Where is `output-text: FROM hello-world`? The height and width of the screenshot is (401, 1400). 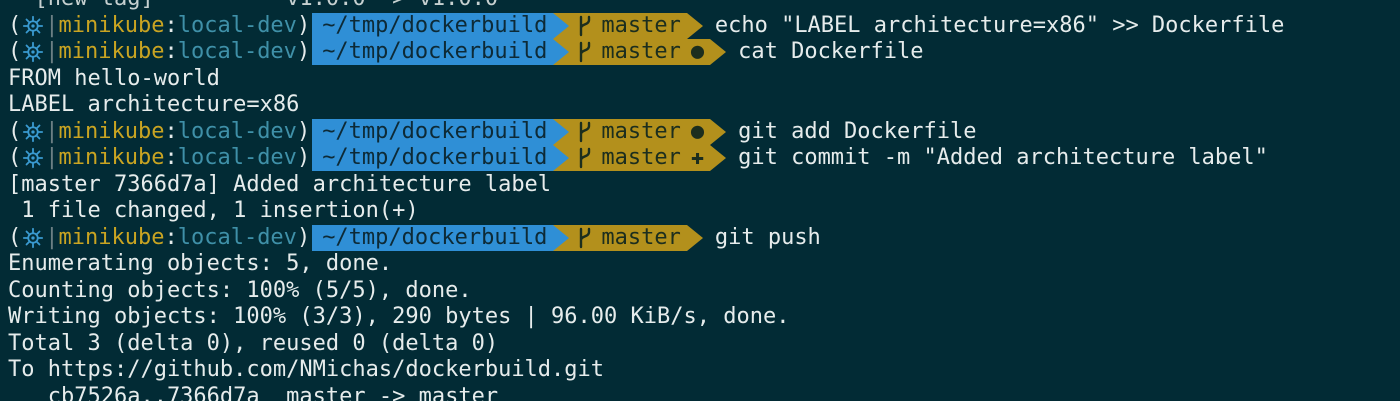 output-text: FROM hello-world is located at coordinates (114, 78).